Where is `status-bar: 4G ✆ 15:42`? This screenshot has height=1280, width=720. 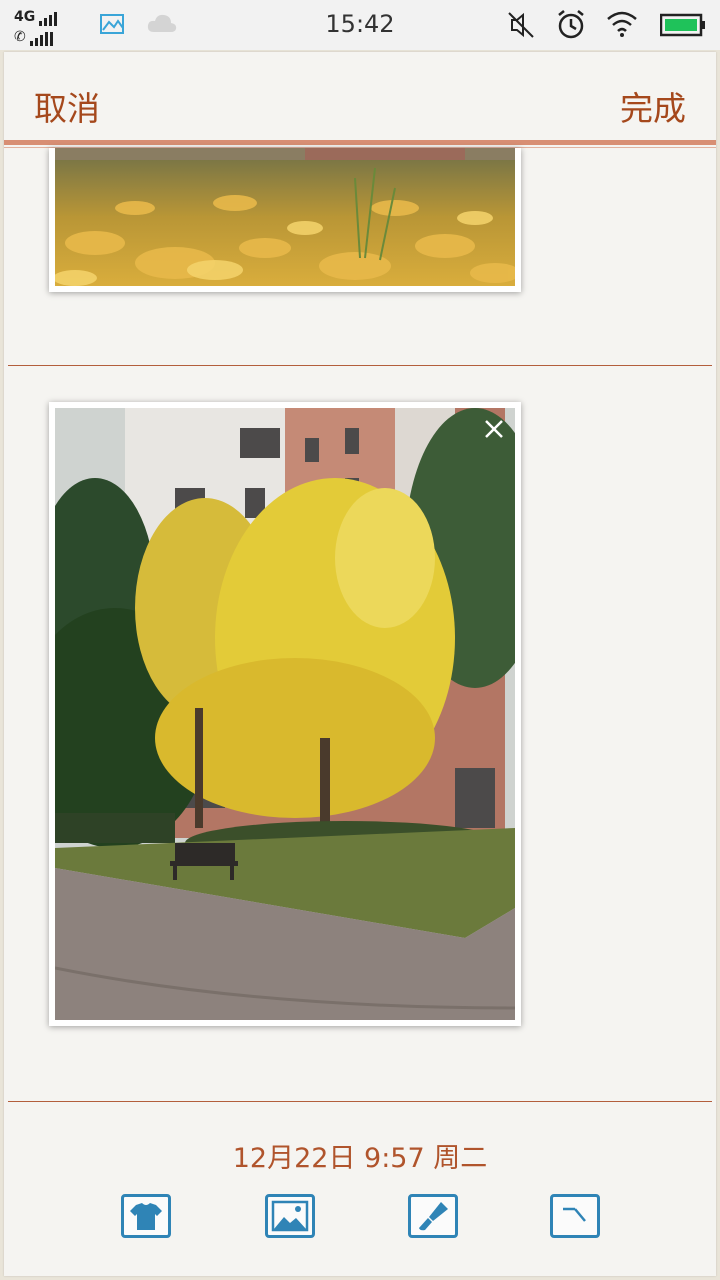 status-bar: 4G ✆ 15:42 is located at coordinates (360, 25).